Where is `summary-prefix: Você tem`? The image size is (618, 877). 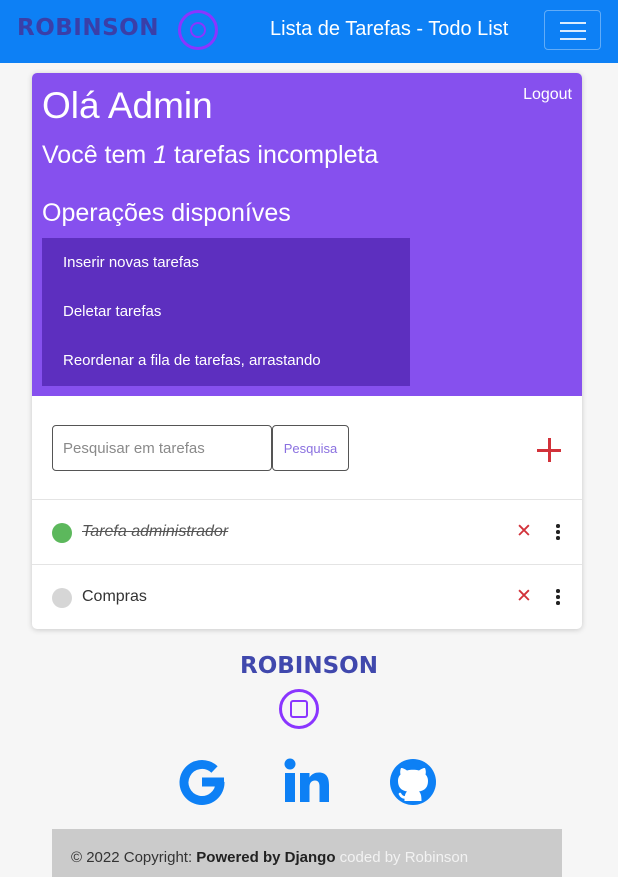
summary-prefix: Você tem is located at coordinates (94, 155).